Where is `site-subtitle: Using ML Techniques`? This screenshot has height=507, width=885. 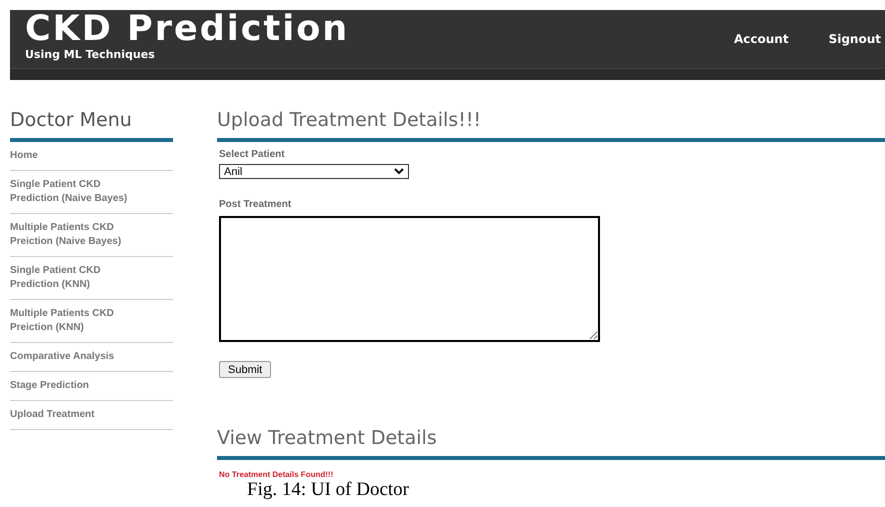 site-subtitle: Using ML Techniques is located at coordinates (90, 55).